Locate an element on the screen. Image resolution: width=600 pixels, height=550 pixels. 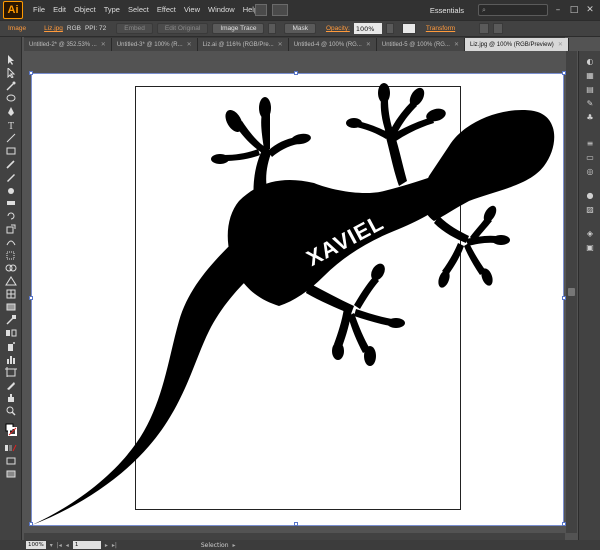
mask-button: Mask is located at coordinates (300, 28).